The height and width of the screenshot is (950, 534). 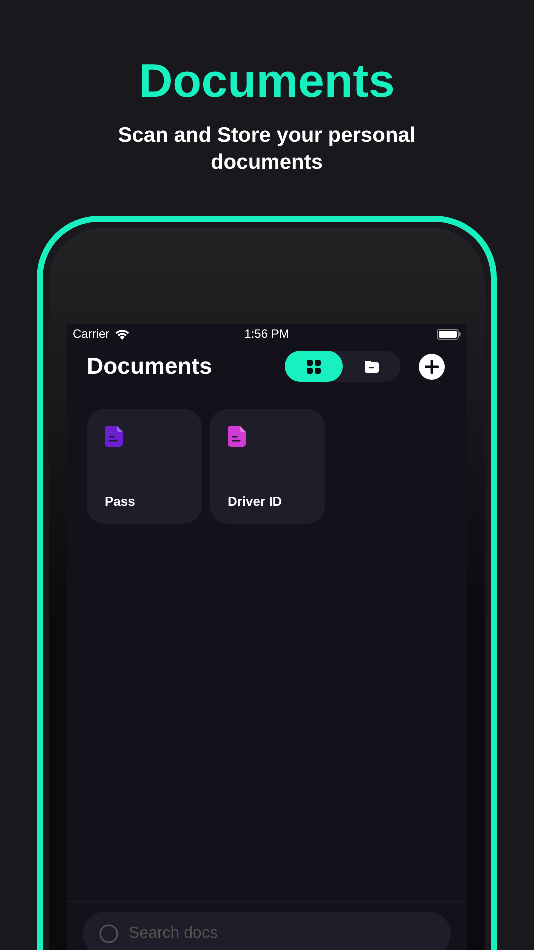 What do you see at coordinates (267, 334) in the screenshot?
I see `status-time: 1:56 PM` at bounding box center [267, 334].